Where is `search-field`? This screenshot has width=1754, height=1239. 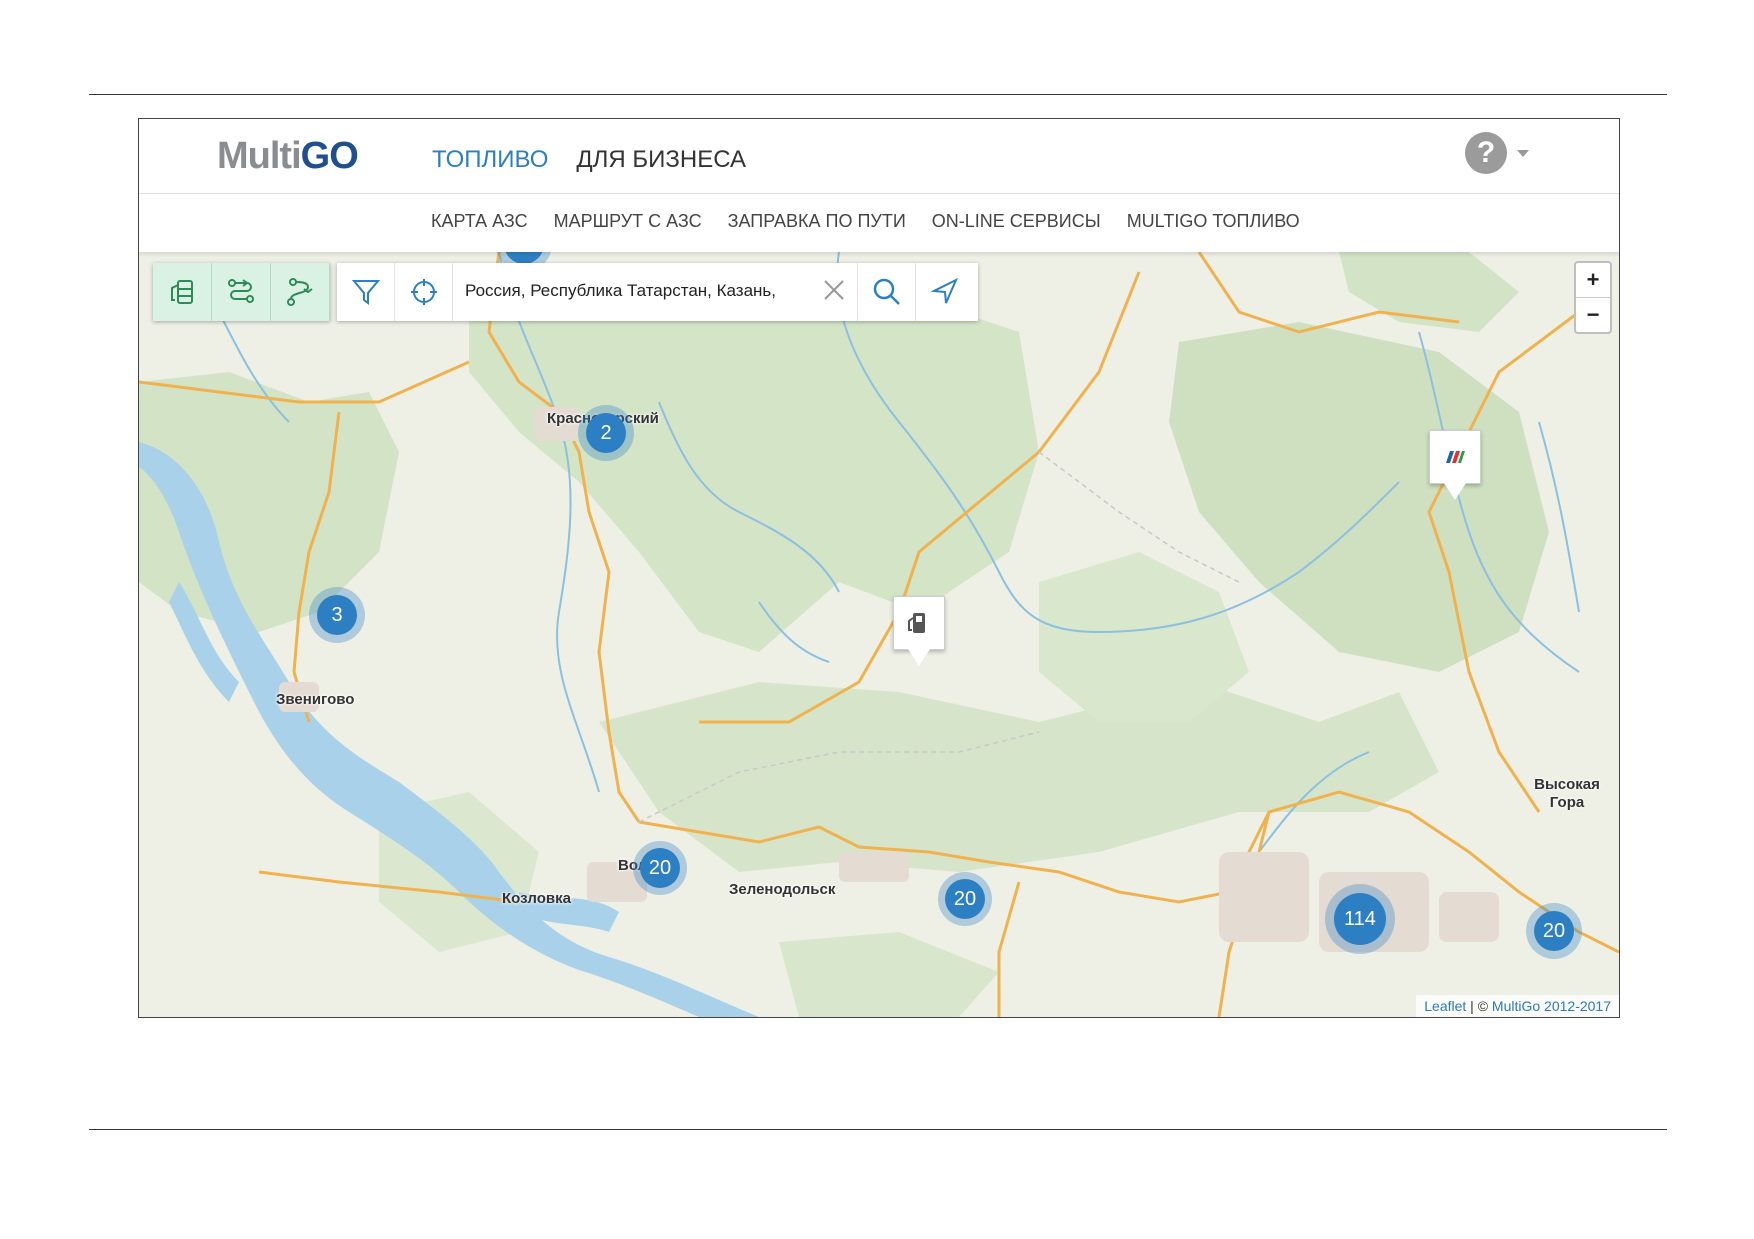 search-field is located at coordinates (655, 292).